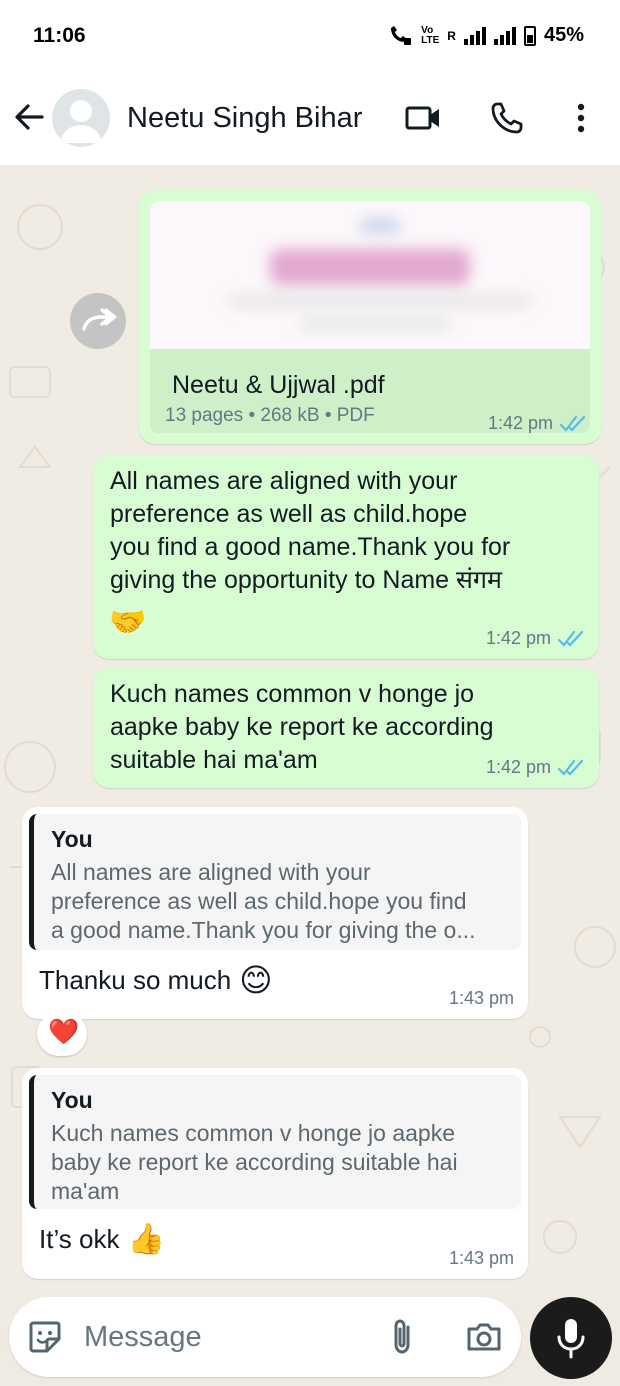  I want to click on message-text: It’s okk 👍, so click(102, 1239).